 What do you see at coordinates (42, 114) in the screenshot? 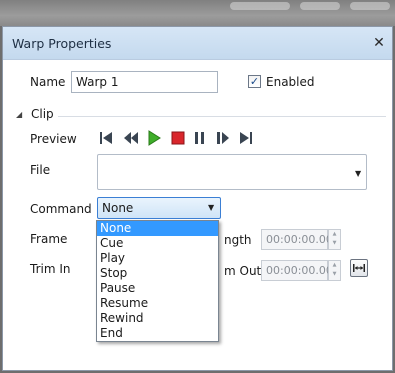
I see `clip-section-label: Clip` at bounding box center [42, 114].